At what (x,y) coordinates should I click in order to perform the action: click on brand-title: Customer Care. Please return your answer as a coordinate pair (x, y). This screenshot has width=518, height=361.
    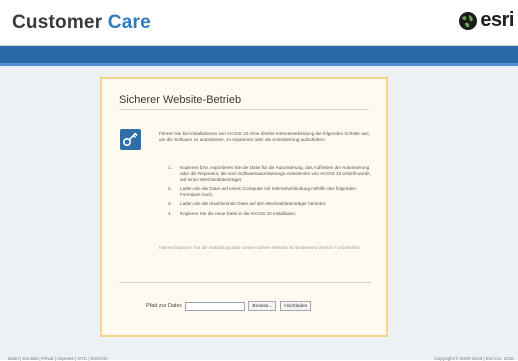
    Looking at the image, I should click on (81, 23).